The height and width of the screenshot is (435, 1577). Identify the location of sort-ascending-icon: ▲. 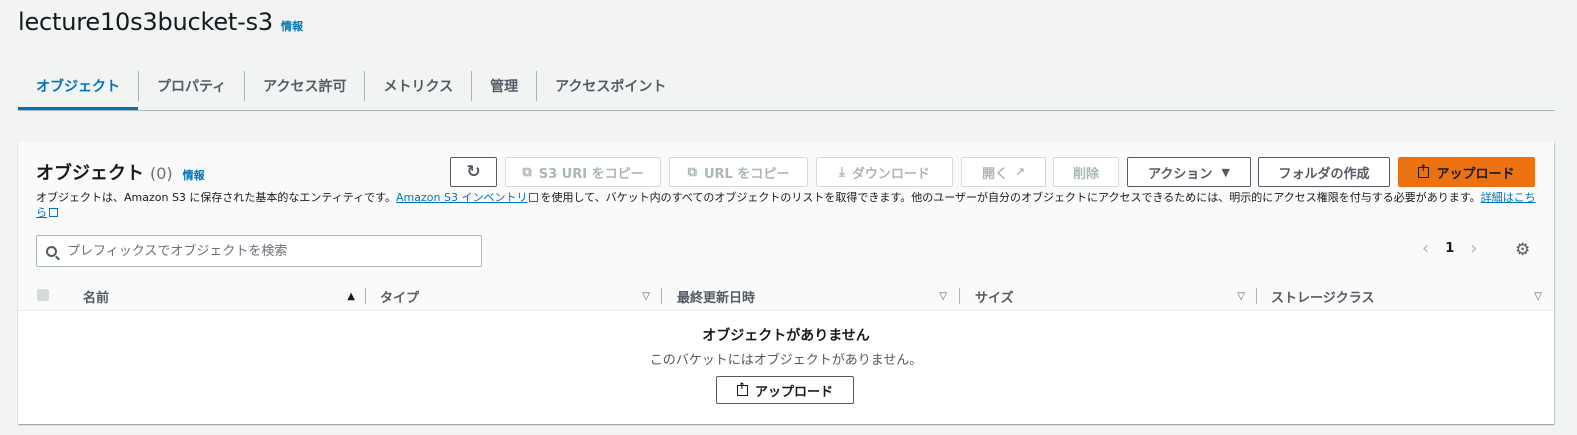
(351, 296).